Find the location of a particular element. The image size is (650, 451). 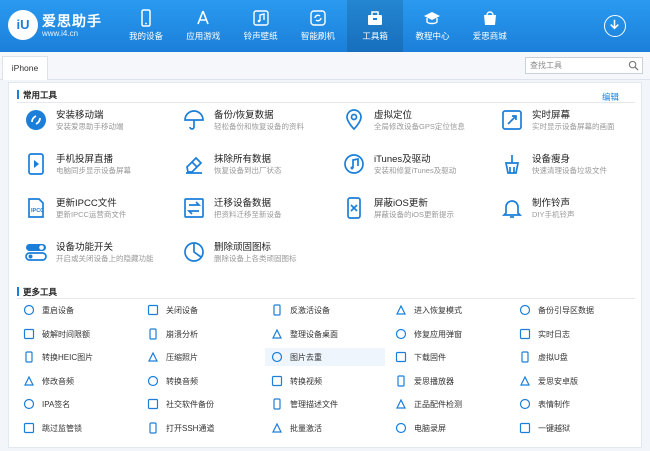

tool-card: 屏蔽iOS更新 屏蔽设备的iOS更新提示 is located at coordinates (412, 213).